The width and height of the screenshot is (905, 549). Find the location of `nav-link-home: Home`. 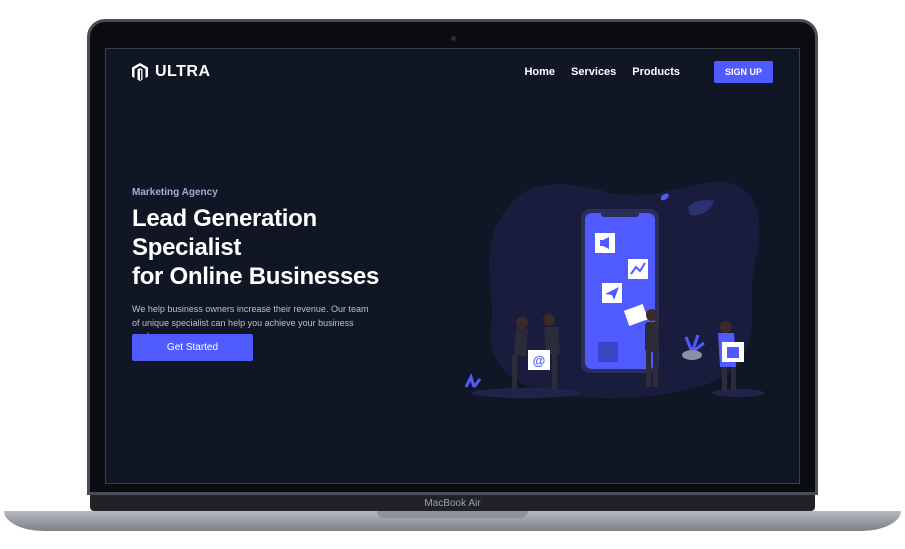

nav-link-home: Home is located at coordinates (539, 72).